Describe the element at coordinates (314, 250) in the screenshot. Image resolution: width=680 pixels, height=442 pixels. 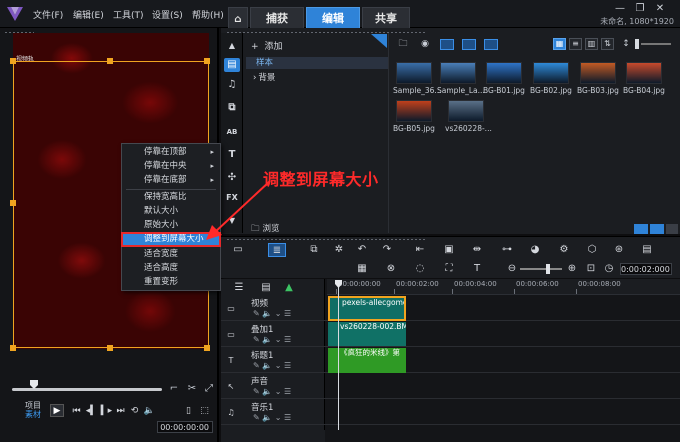
I see `copy-icon: ⧉` at that location.